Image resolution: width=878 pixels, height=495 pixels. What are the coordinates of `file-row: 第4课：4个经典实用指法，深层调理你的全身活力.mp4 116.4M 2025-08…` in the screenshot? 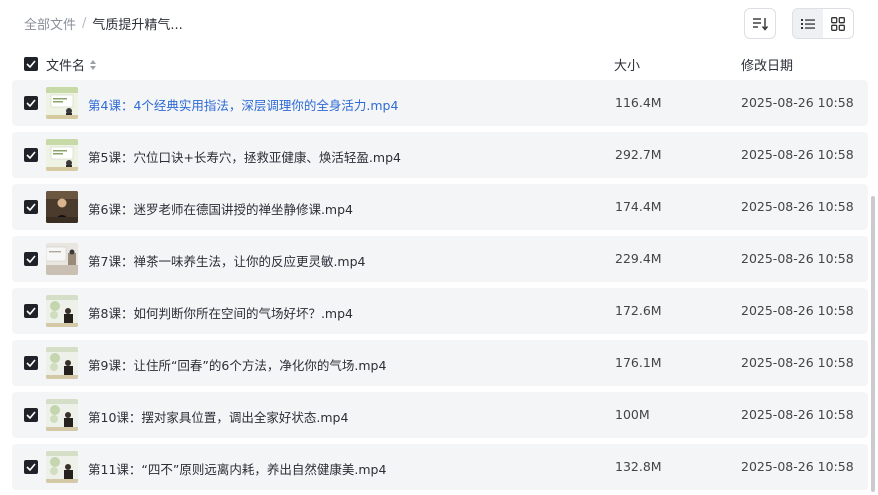 It's located at (440, 103).